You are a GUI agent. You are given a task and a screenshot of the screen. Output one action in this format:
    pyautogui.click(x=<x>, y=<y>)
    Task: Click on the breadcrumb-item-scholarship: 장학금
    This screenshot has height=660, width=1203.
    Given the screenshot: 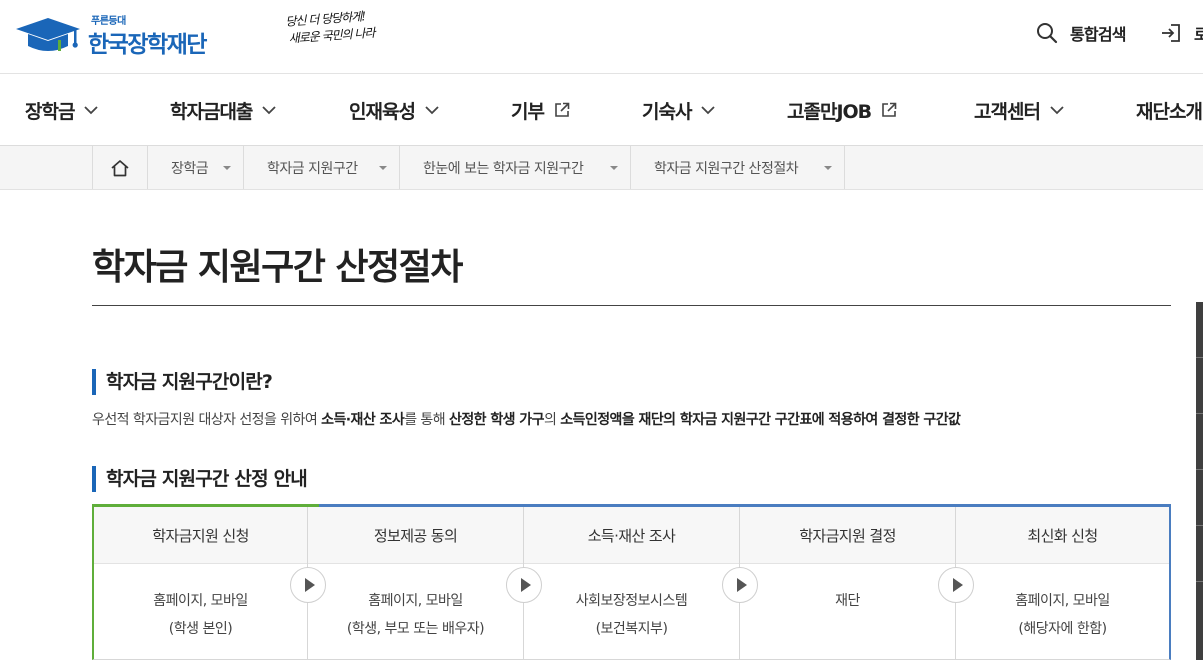 What is the action you would take?
    pyautogui.click(x=196, y=167)
    